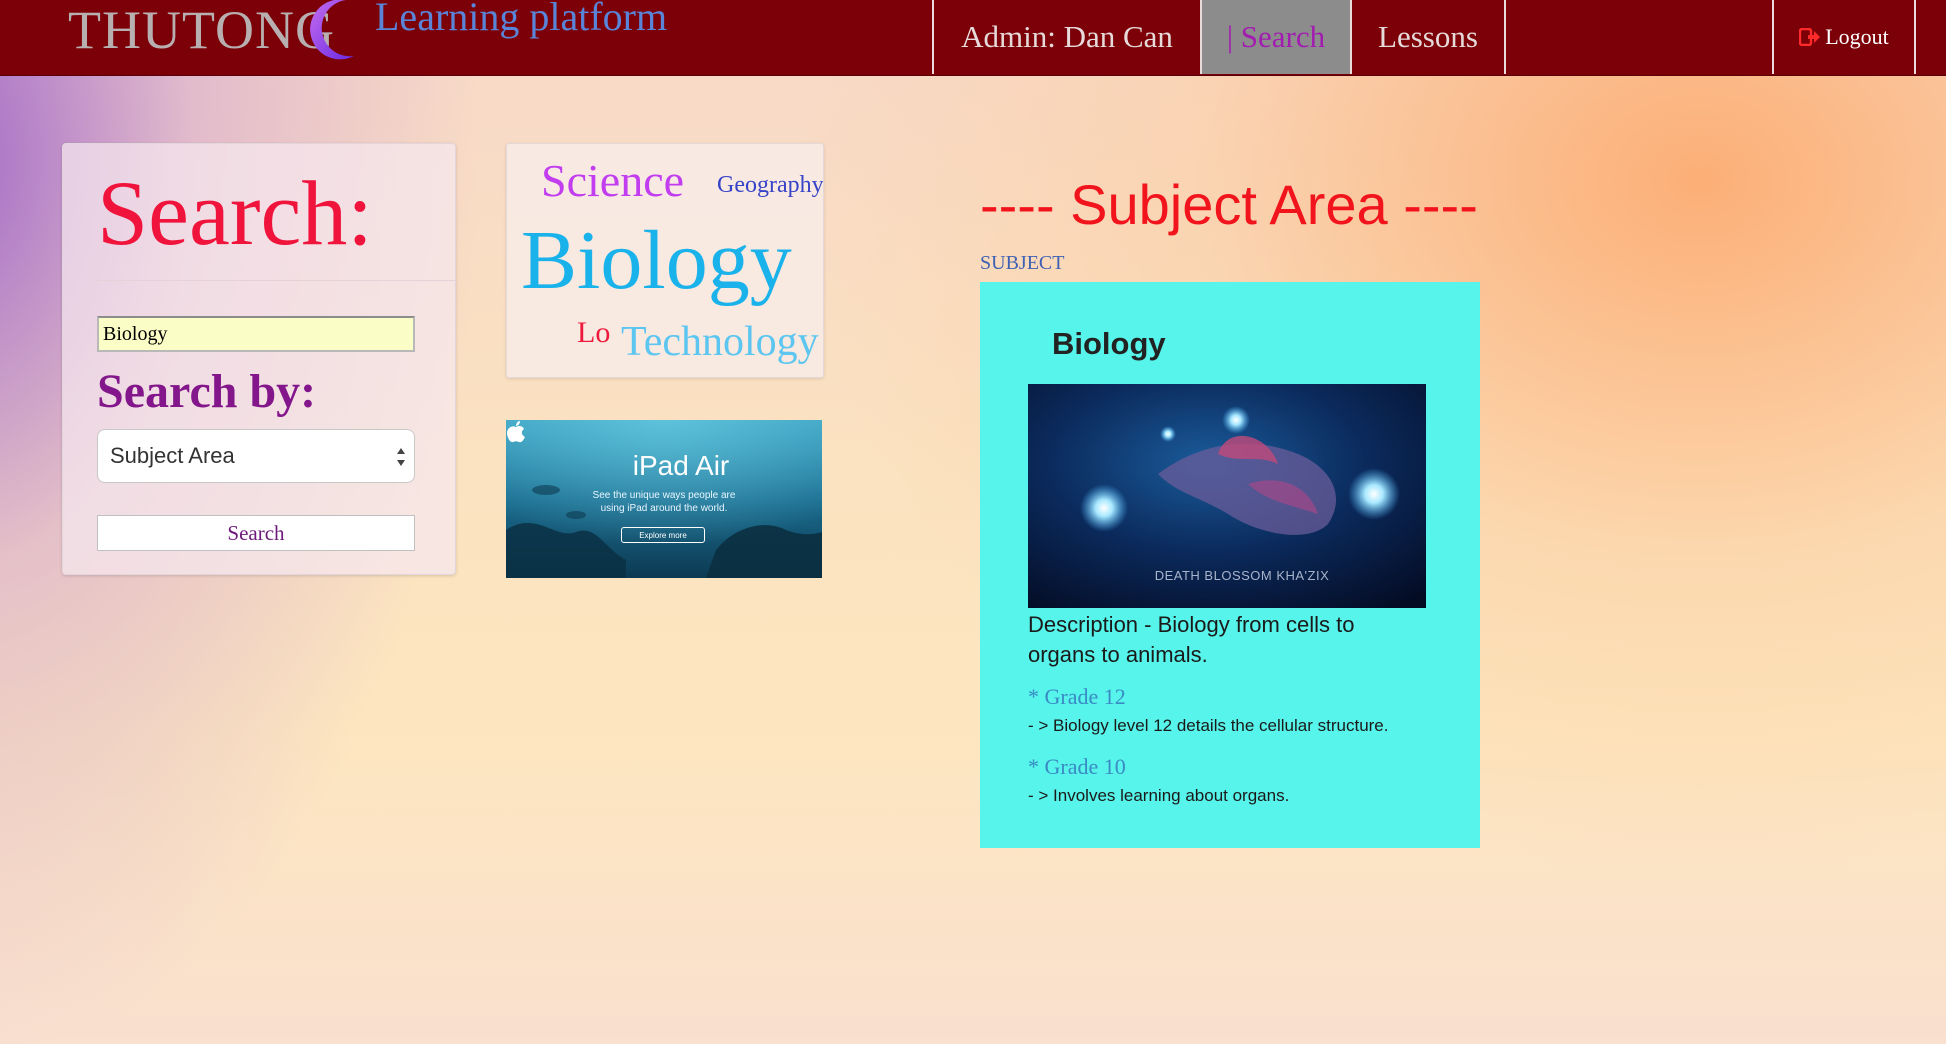 This screenshot has width=1946, height=1044. What do you see at coordinates (256, 456) in the screenshot?
I see `search-by-select: Subject Area` at bounding box center [256, 456].